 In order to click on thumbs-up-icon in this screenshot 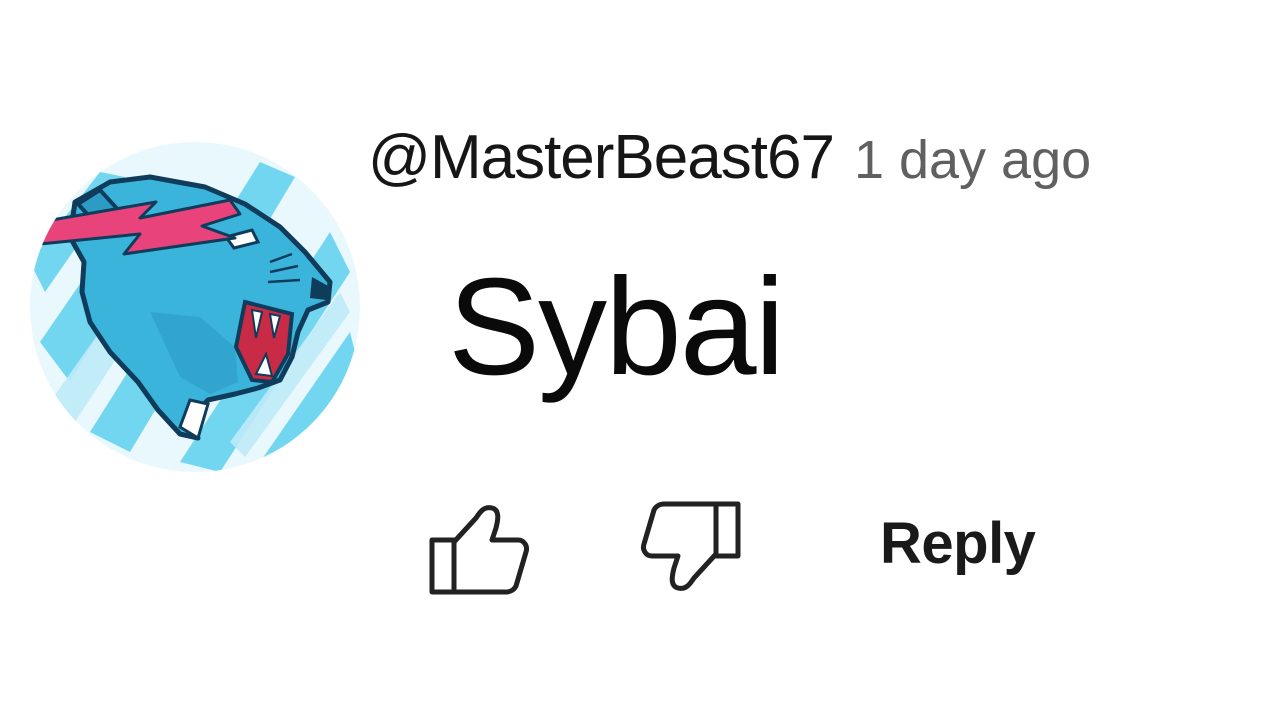, I will do `click(479, 550)`.